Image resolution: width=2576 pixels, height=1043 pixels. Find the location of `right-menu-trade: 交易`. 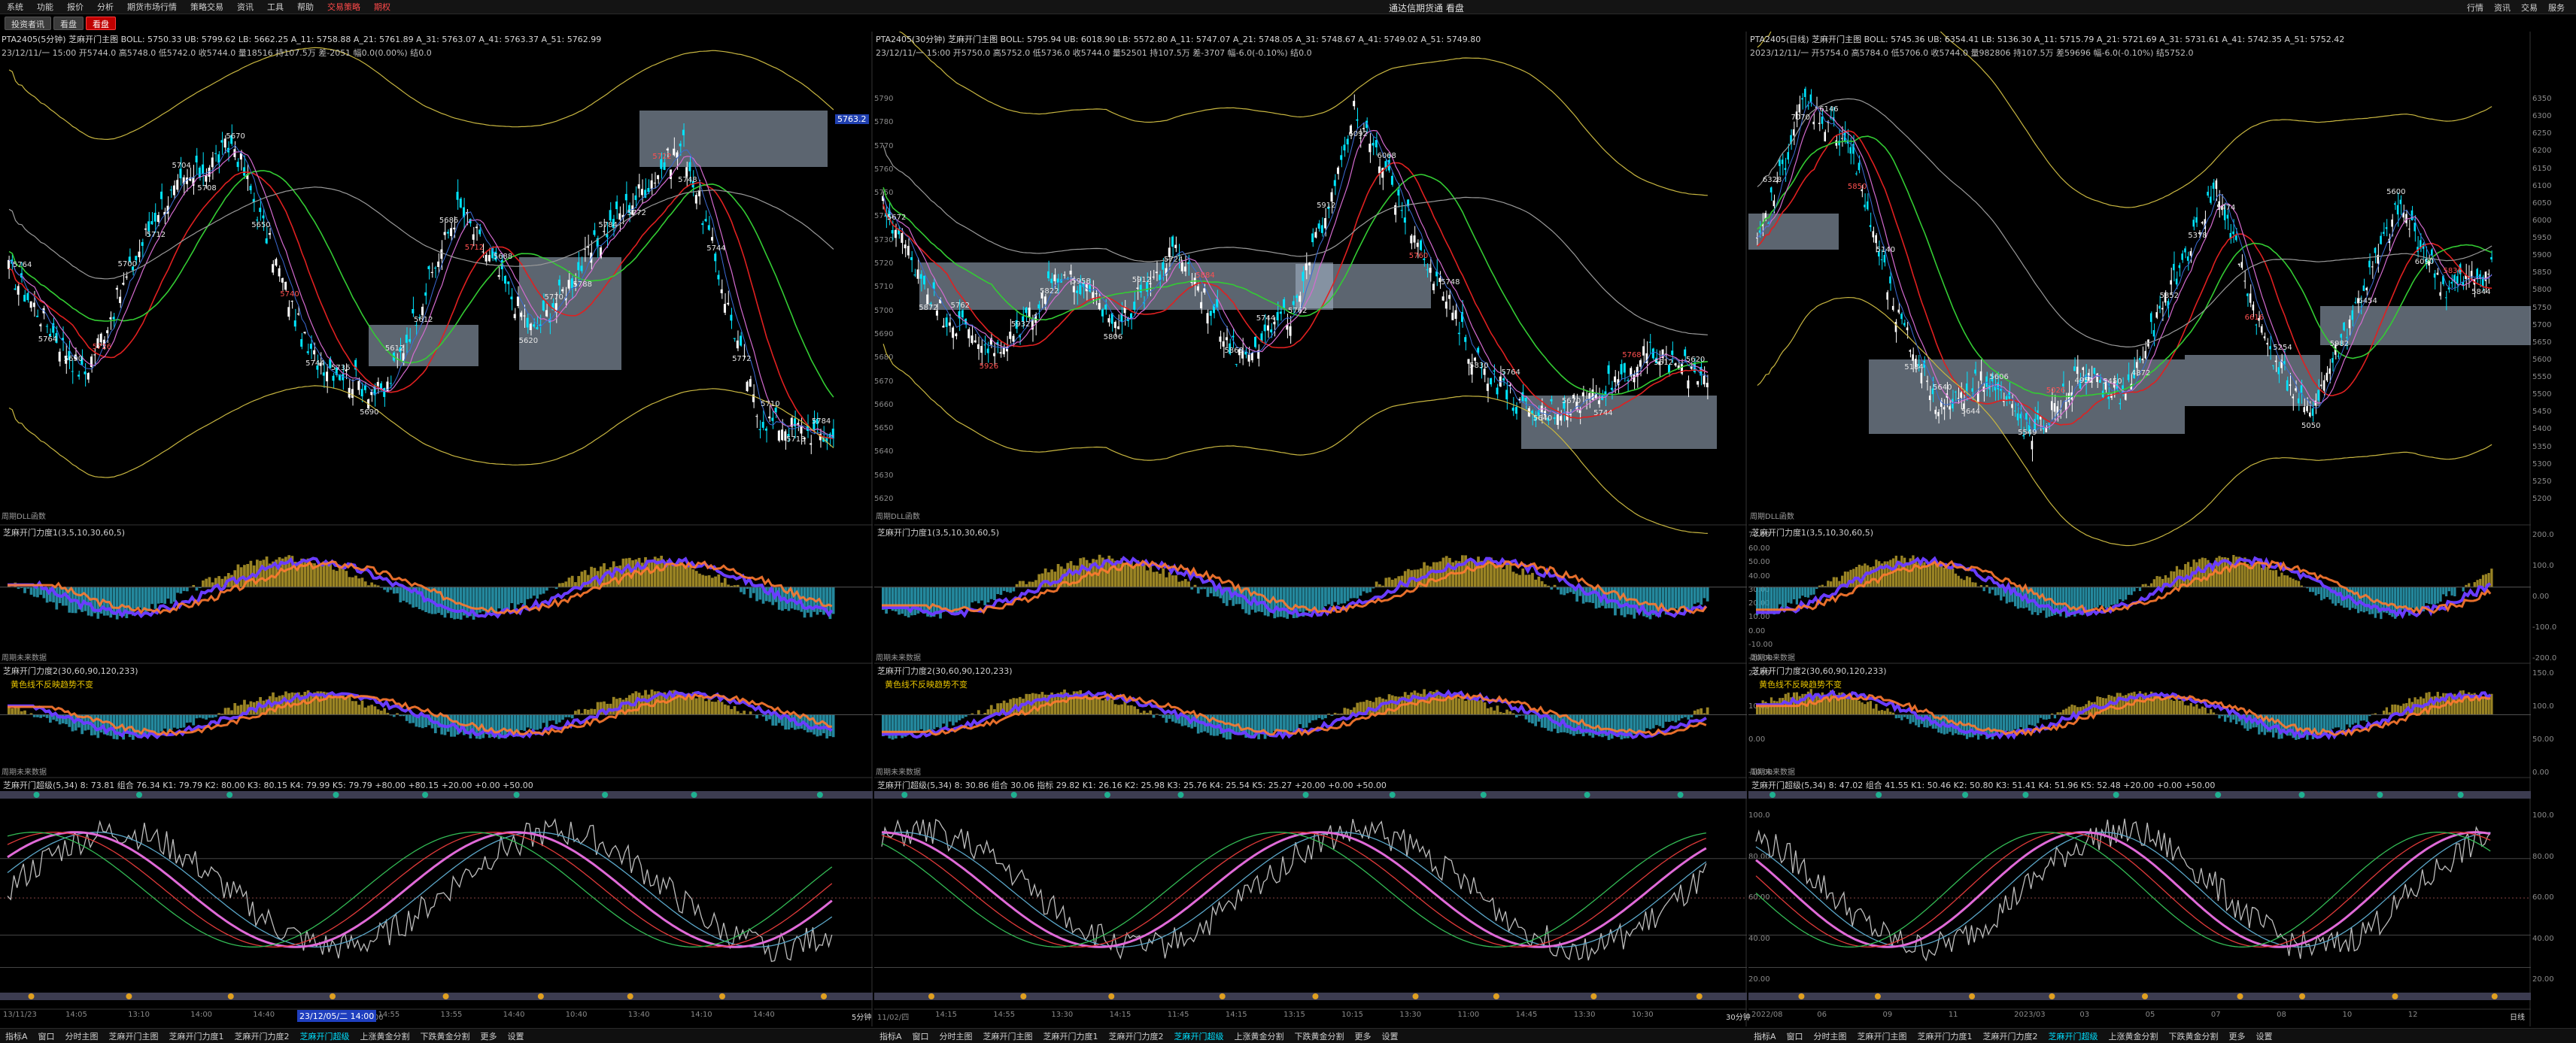

right-menu-trade: 交易 is located at coordinates (2530, 8).